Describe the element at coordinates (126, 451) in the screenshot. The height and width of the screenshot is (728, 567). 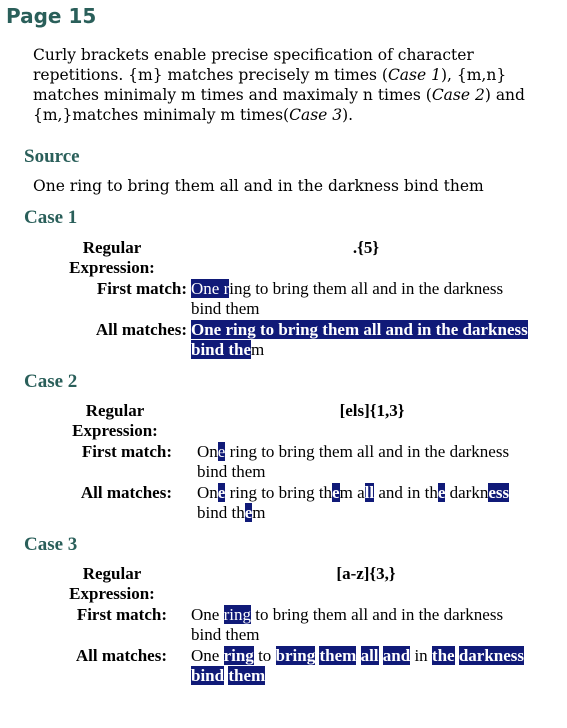
I see `case-2-first-match-label: First match:` at that location.